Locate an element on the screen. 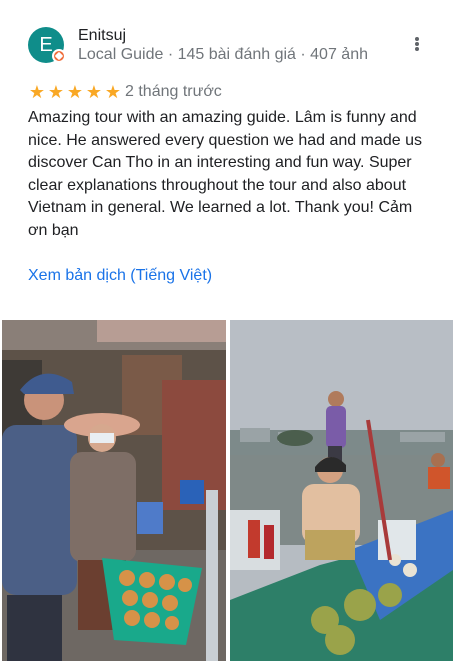  review-time: 2 tháng trước is located at coordinates (173, 91).